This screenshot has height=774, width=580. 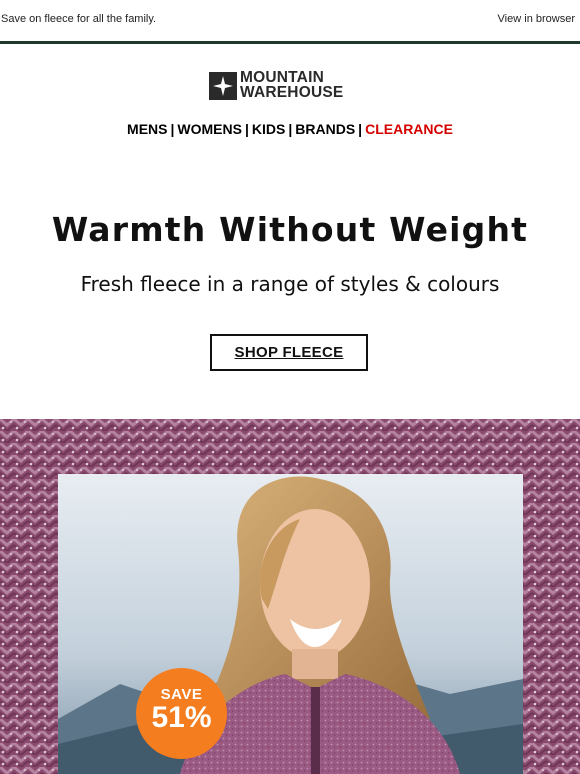 What do you see at coordinates (292, 92) in the screenshot?
I see `brand-line-2: WAREHOUSE` at bounding box center [292, 92].